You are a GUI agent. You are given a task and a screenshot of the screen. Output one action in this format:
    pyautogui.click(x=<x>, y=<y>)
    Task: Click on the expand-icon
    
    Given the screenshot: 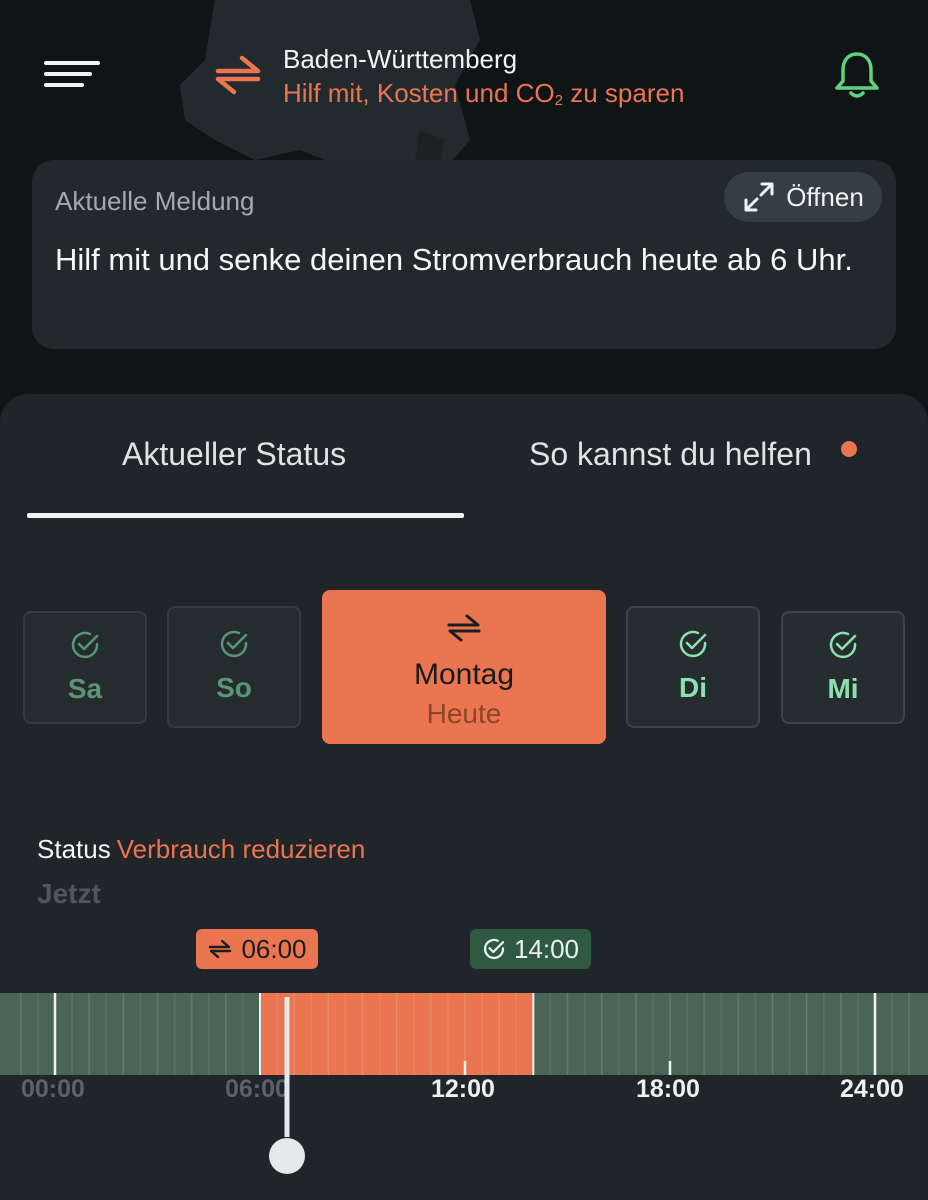 What is the action you would take?
    pyautogui.click(x=759, y=197)
    